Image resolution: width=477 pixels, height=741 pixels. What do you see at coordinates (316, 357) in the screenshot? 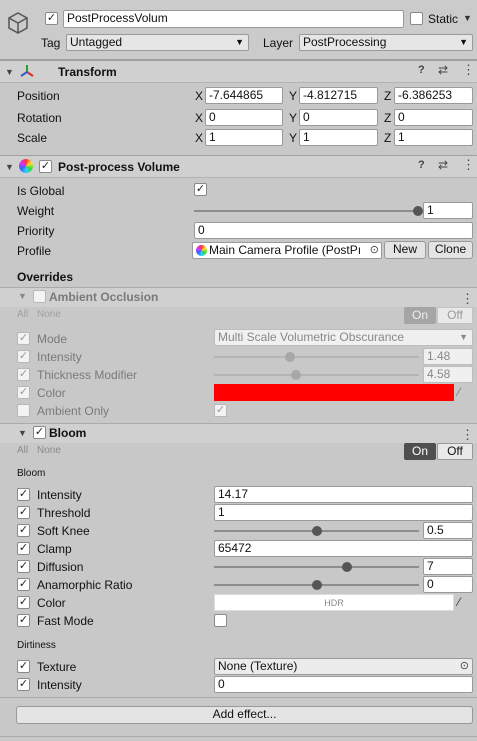
I see `ao-intensity-slider-track` at bounding box center [316, 357].